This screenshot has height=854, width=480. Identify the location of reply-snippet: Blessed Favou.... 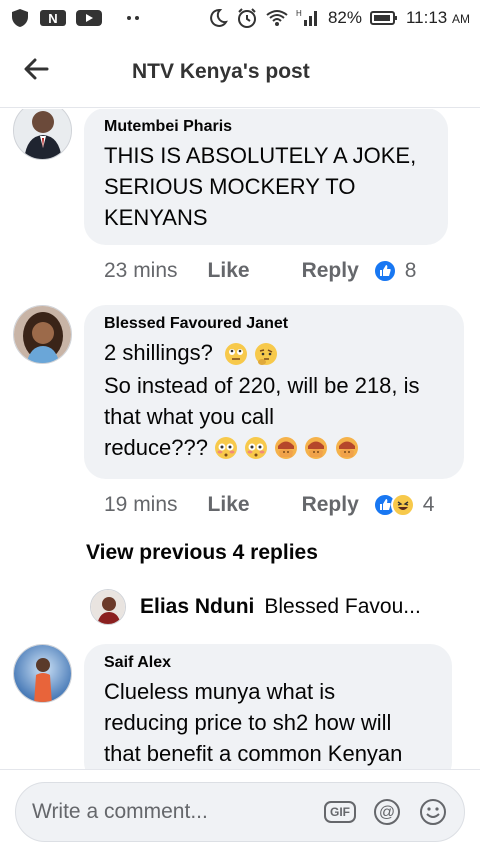
(342, 606).